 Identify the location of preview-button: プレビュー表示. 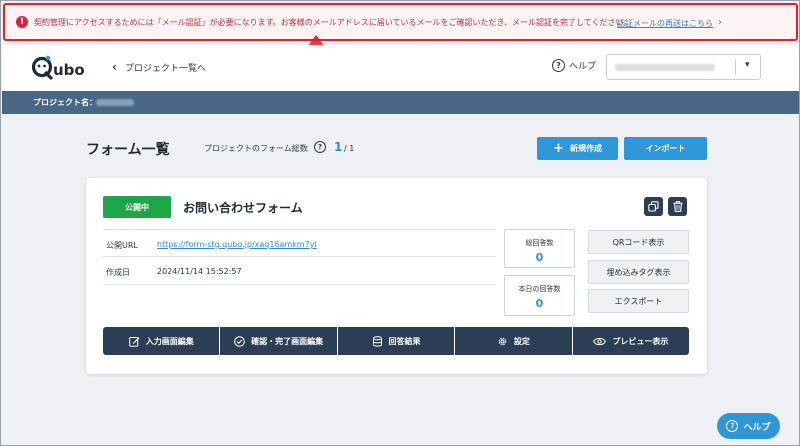
(631, 341).